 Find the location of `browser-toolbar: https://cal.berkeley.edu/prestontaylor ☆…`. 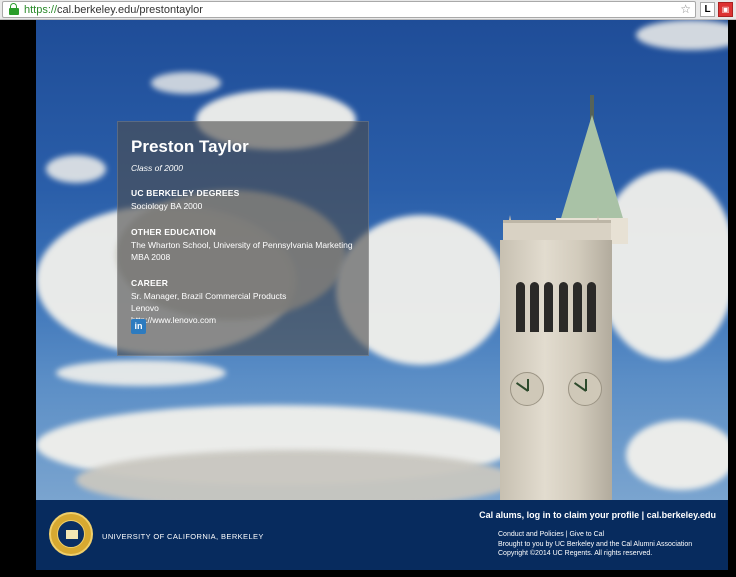

browser-toolbar: https://cal.berkeley.edu/prestontaylor ☆… is located at coordinates (368, 10).